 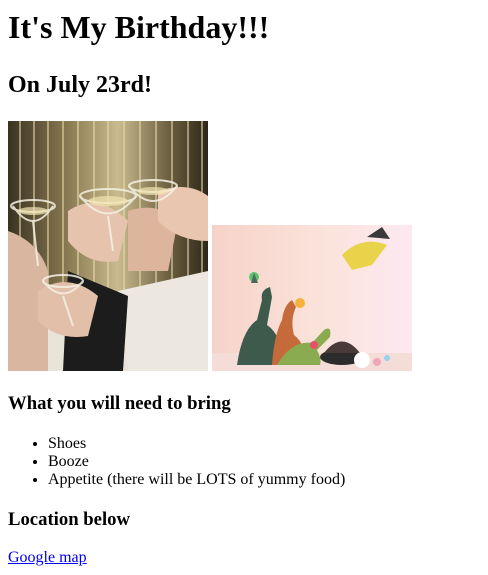 I want to click on list-item: Booze, so click(x=264, y=462).